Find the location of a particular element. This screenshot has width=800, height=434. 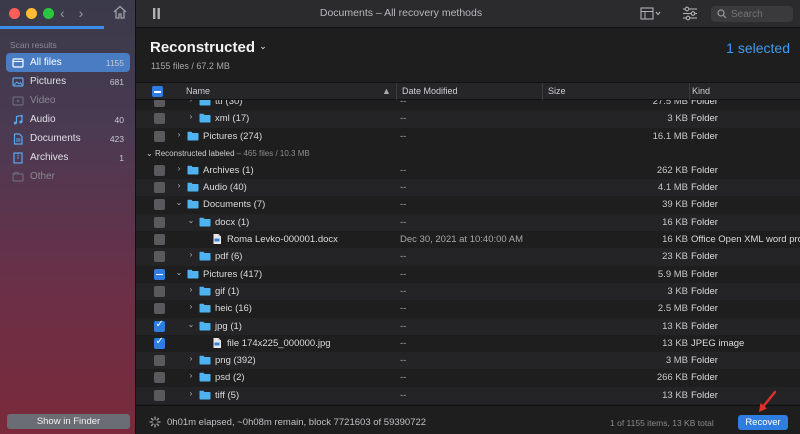

sidebar-item-label: Pictures is located at coordinates (48, 81).